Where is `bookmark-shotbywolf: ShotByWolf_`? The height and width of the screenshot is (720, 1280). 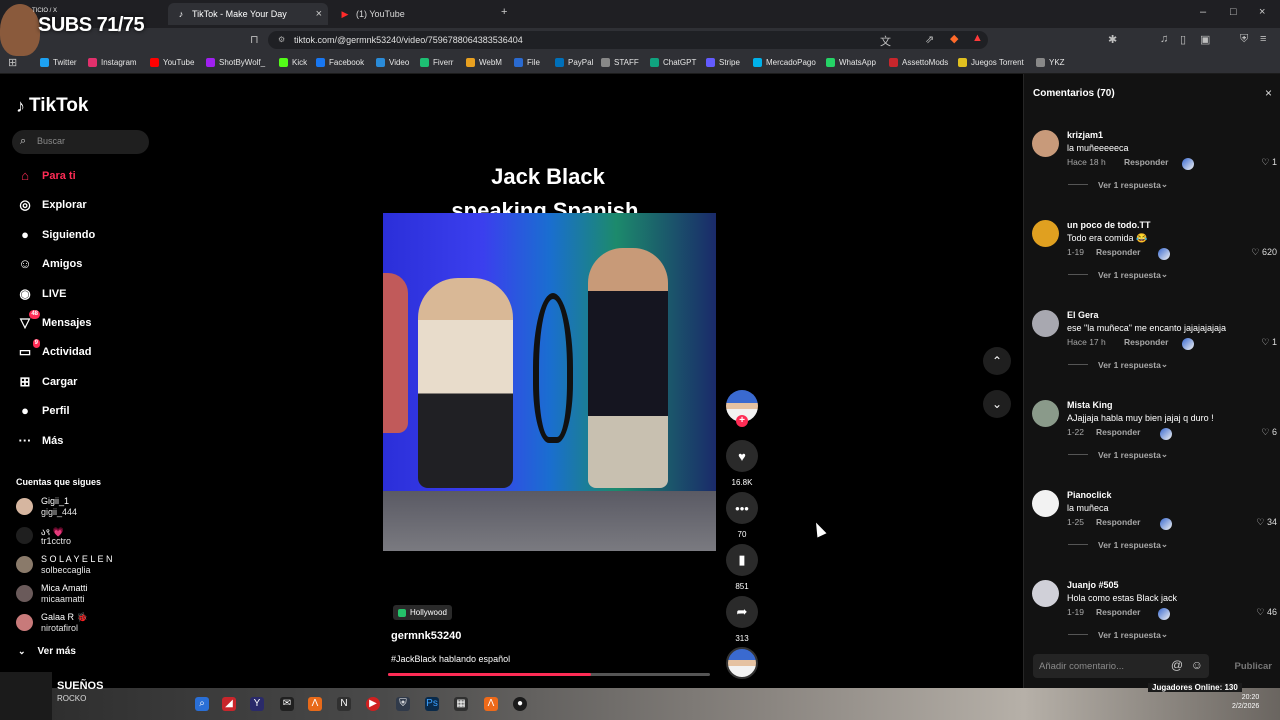
bookmark-shotbywolf: ShotByWolf_ is located at coordinates (235, 62).